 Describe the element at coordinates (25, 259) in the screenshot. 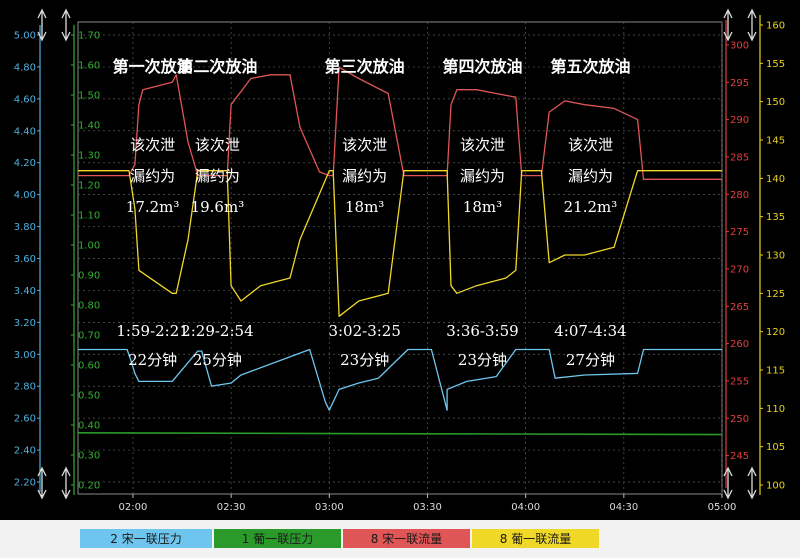

I see `y-tick-label: 3.60` at that location.